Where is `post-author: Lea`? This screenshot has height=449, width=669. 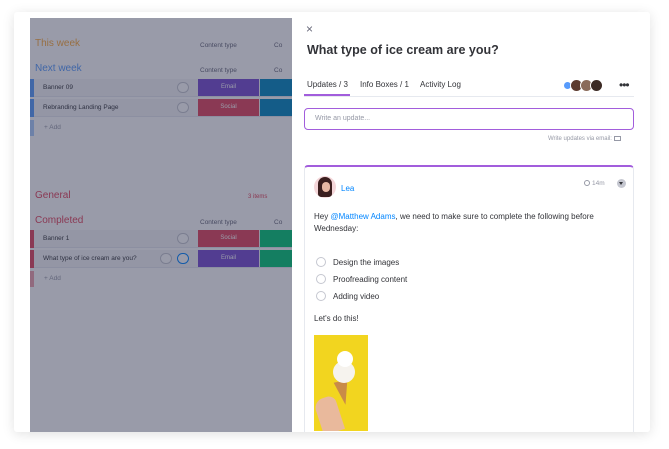
post-author: Lea is located at coordinates (347, 188).